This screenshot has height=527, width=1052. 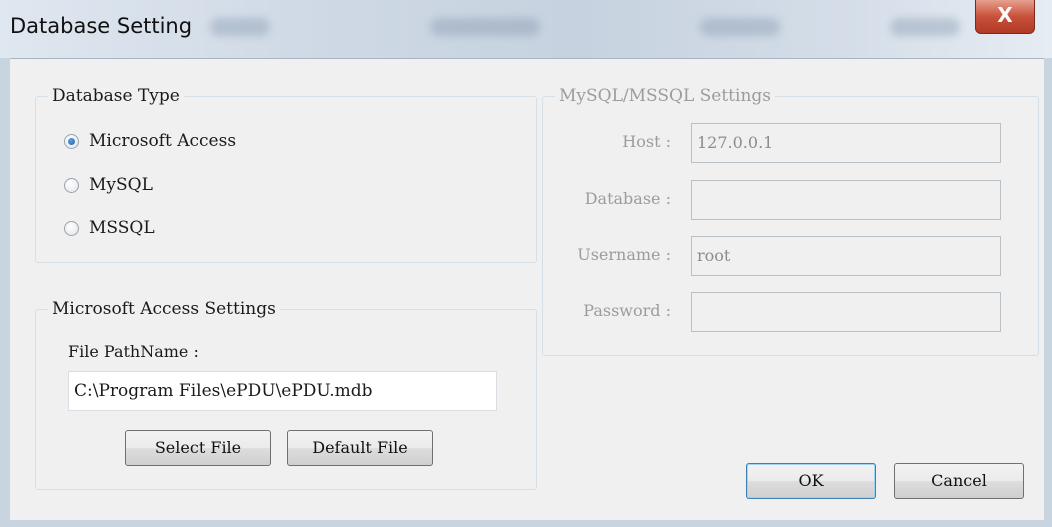 I want to click on file-pathname-input: C:\Program Files\ePDU\ePDU.mdb, so click(x=282, y=391).